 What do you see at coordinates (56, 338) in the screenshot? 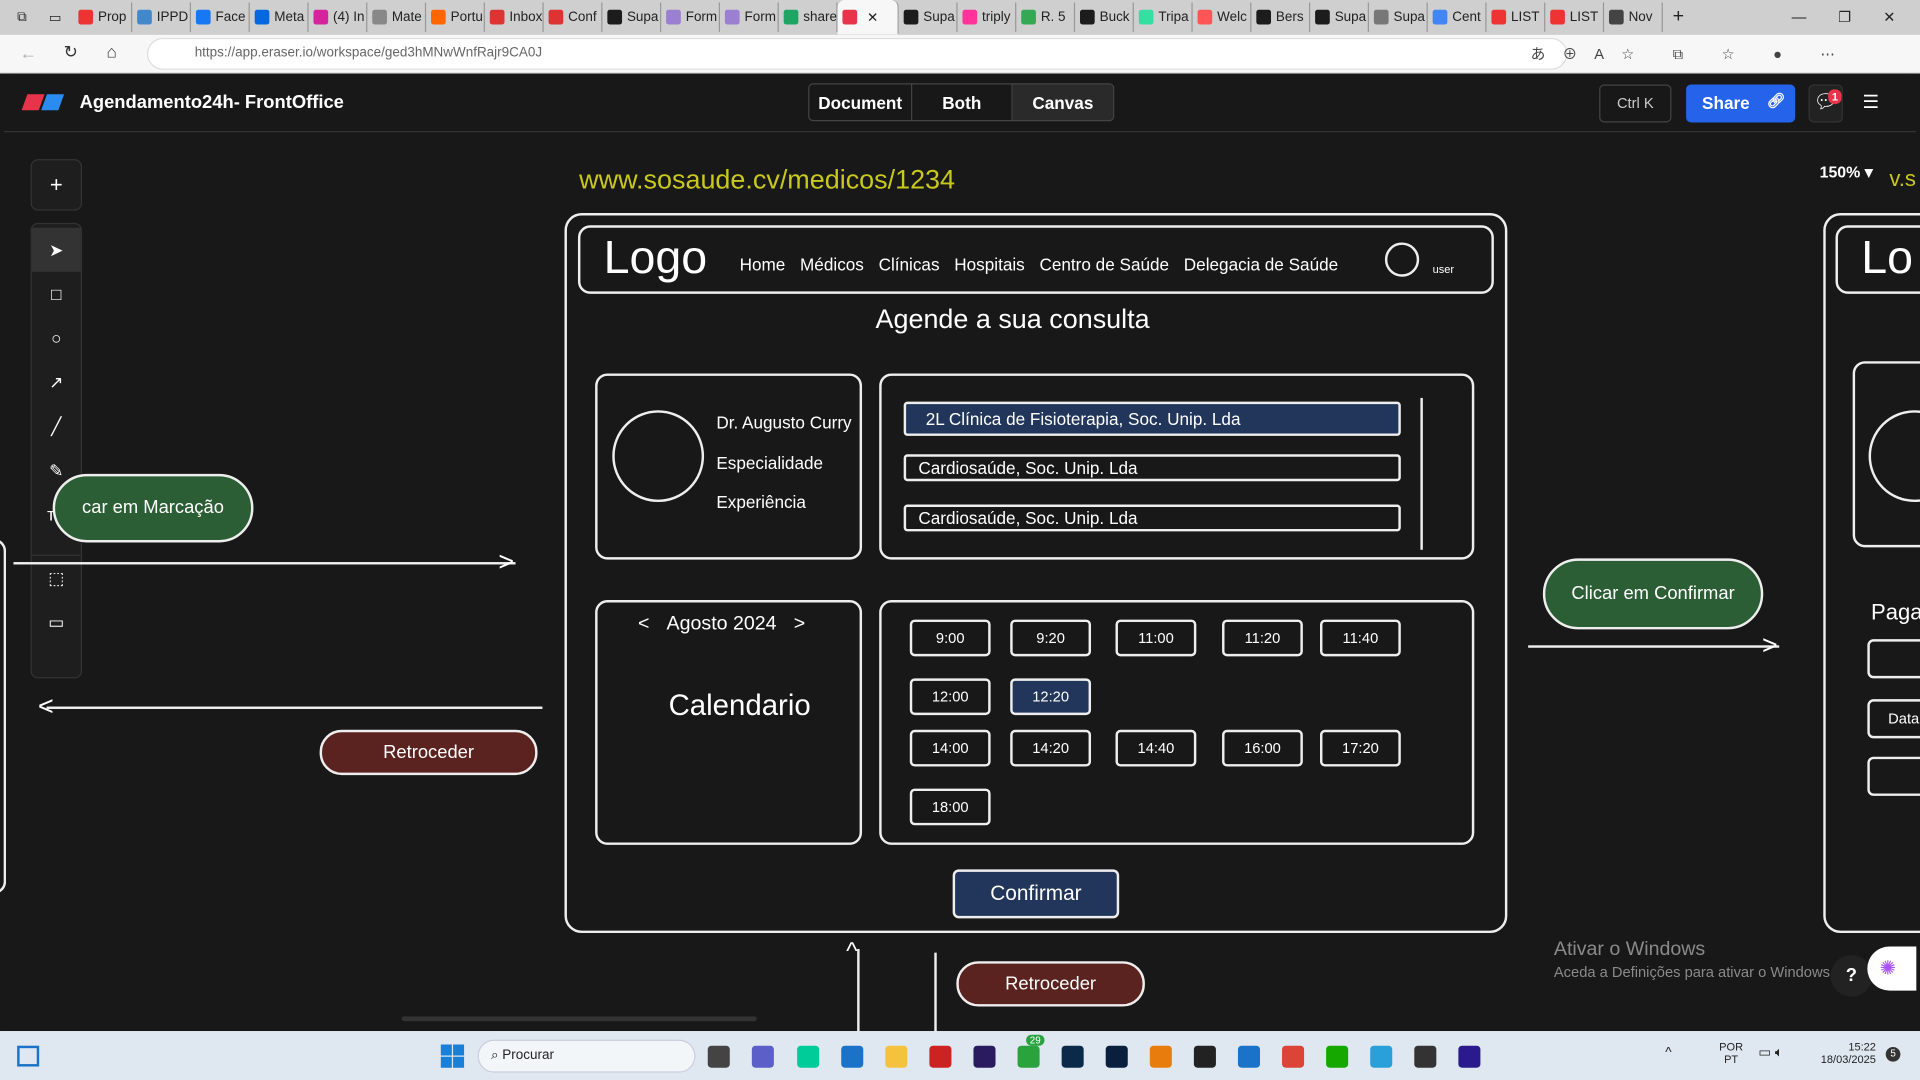
I see `circle-icon: ○` at bounding box center [56, 338].